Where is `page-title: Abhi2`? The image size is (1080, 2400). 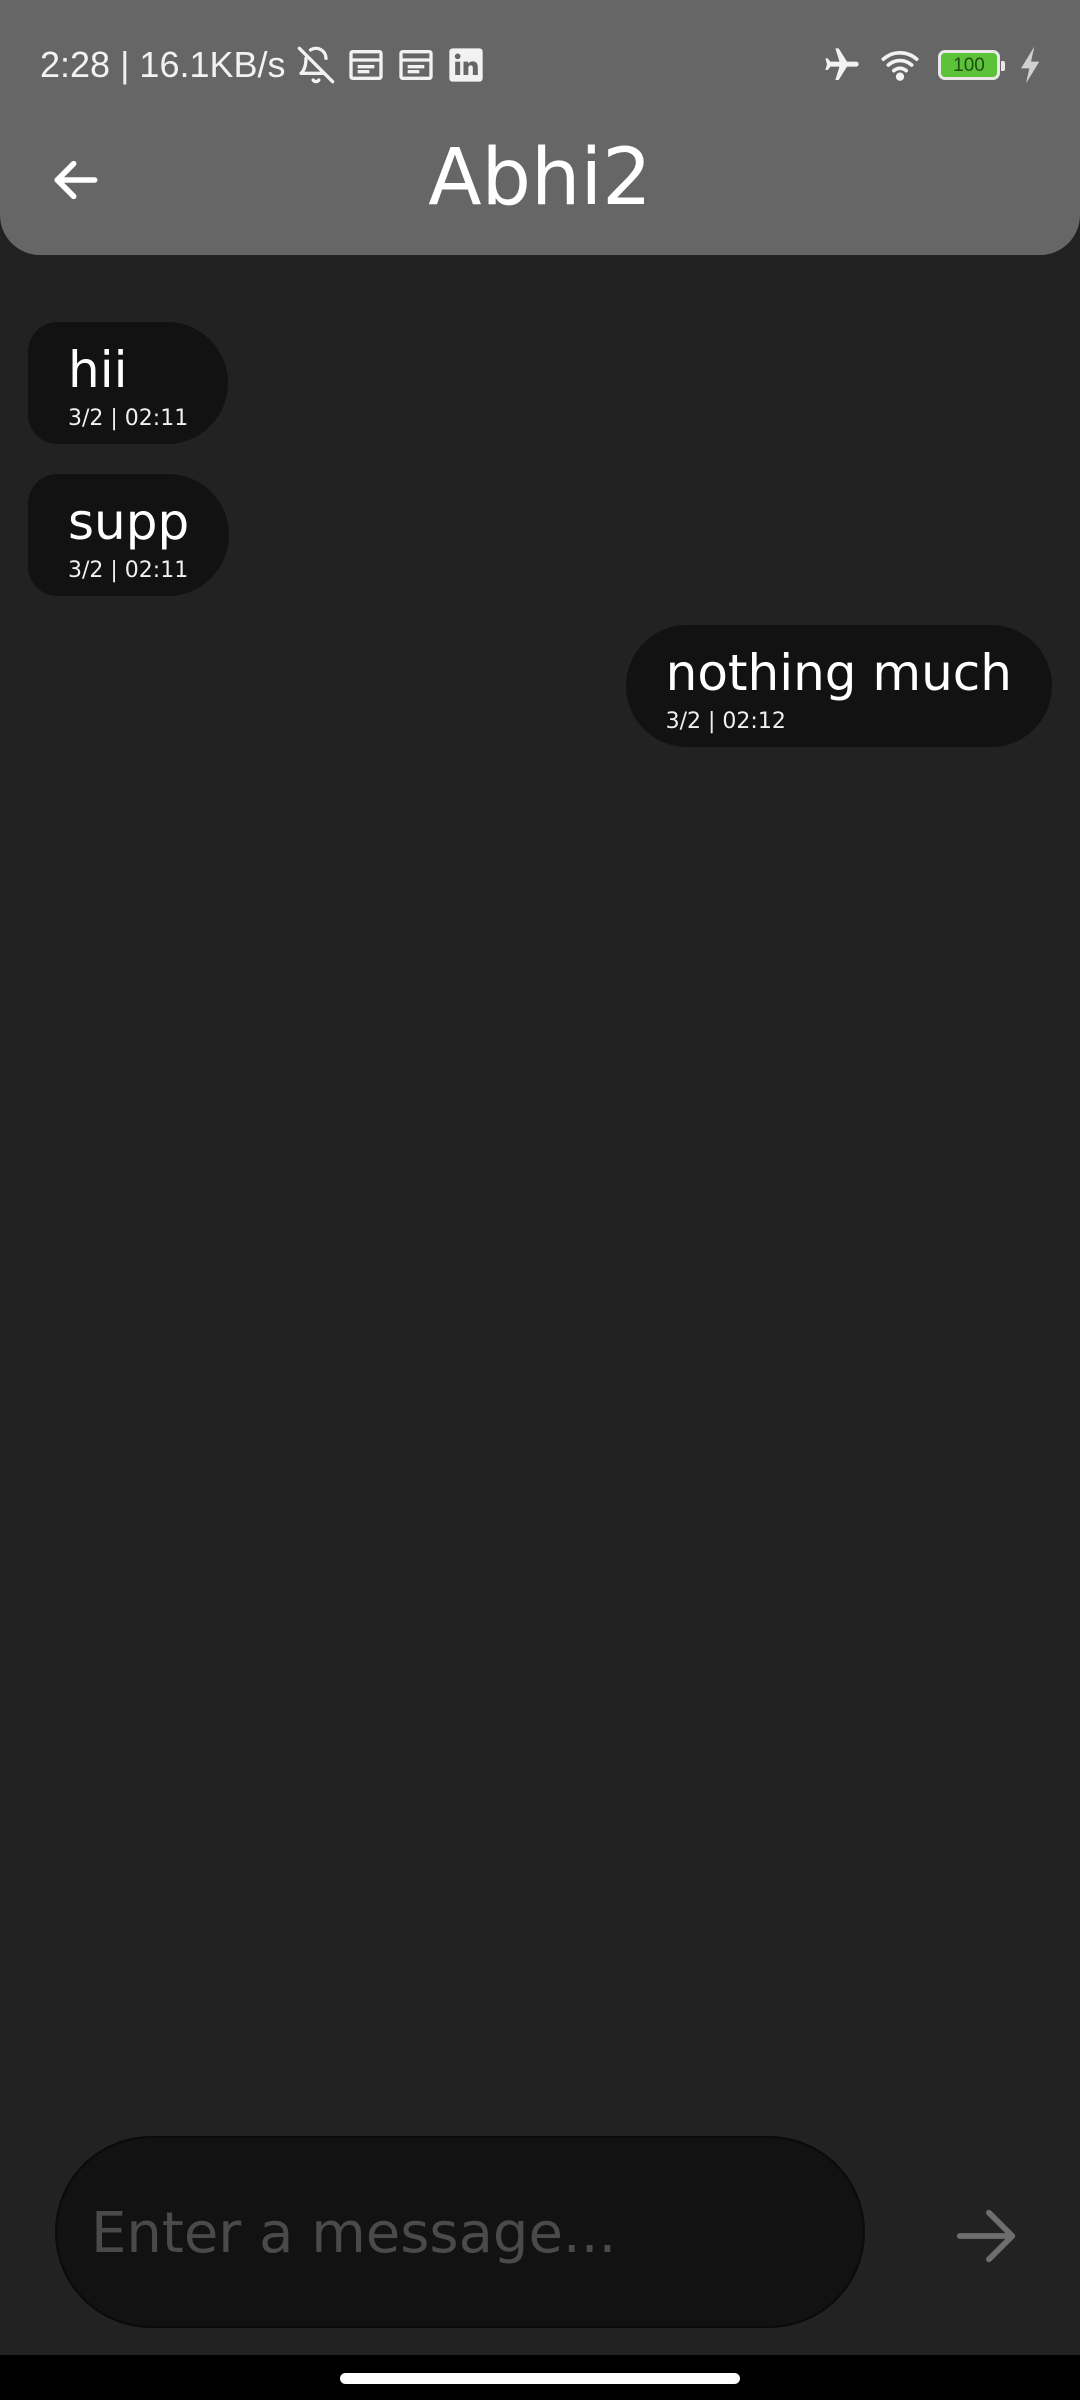 page-title: Abhi2 is located at coordinates (540, 178).